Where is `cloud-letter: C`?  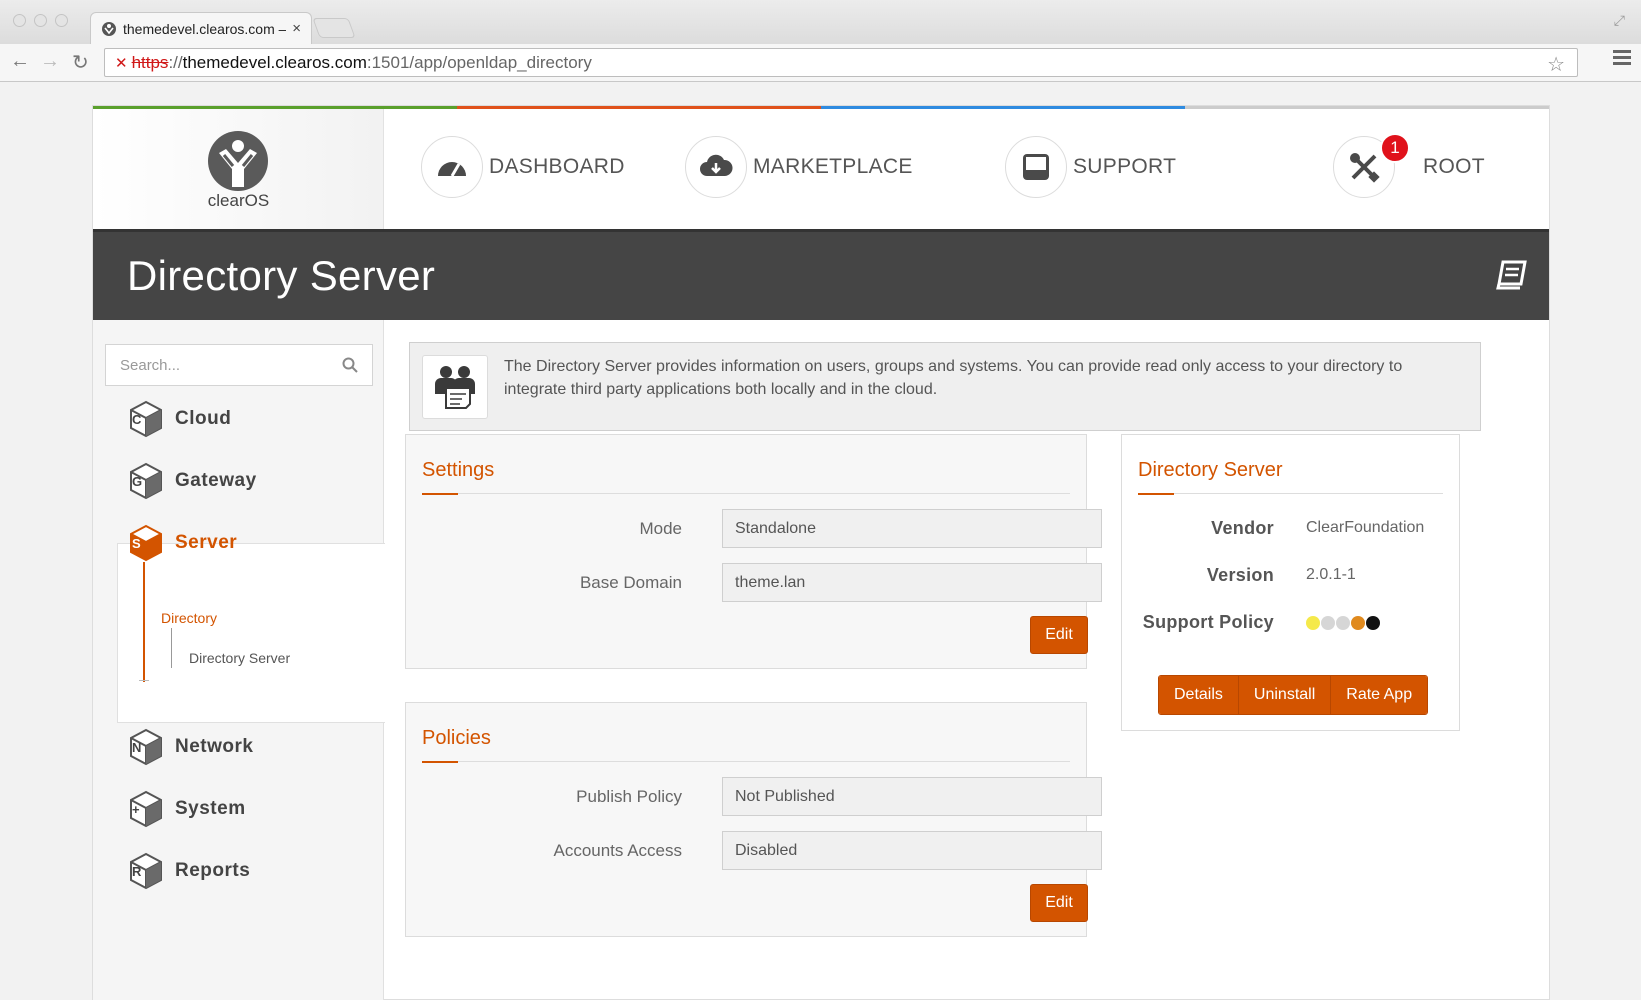 cloud-letter: C is located at coordinates (137, 419).